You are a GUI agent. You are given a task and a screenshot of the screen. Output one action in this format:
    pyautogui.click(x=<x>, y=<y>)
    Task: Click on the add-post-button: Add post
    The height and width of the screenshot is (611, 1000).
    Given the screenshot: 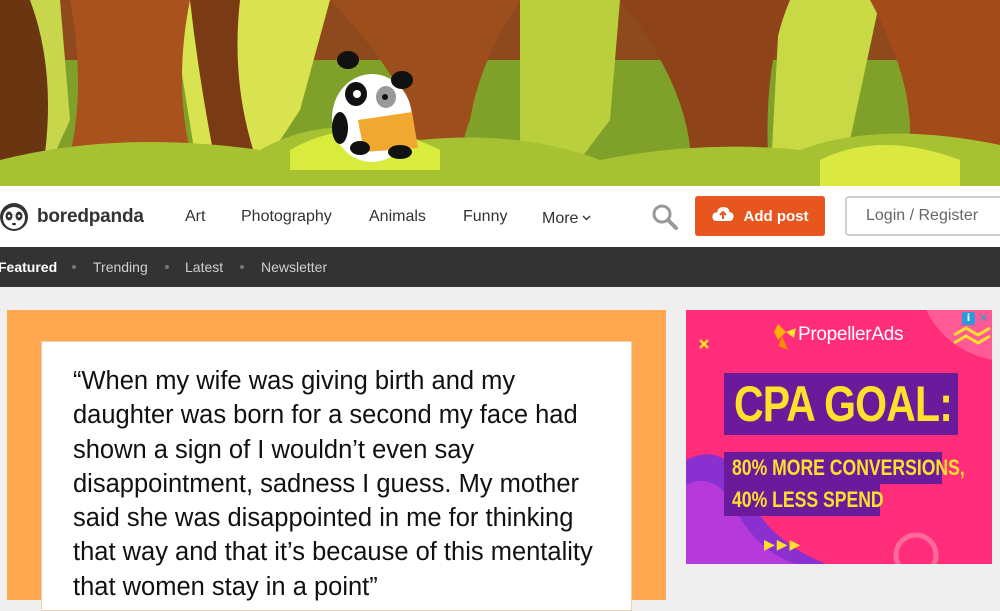 What is the action you would take?
    pyautogui.click(x=760, y=216)
    